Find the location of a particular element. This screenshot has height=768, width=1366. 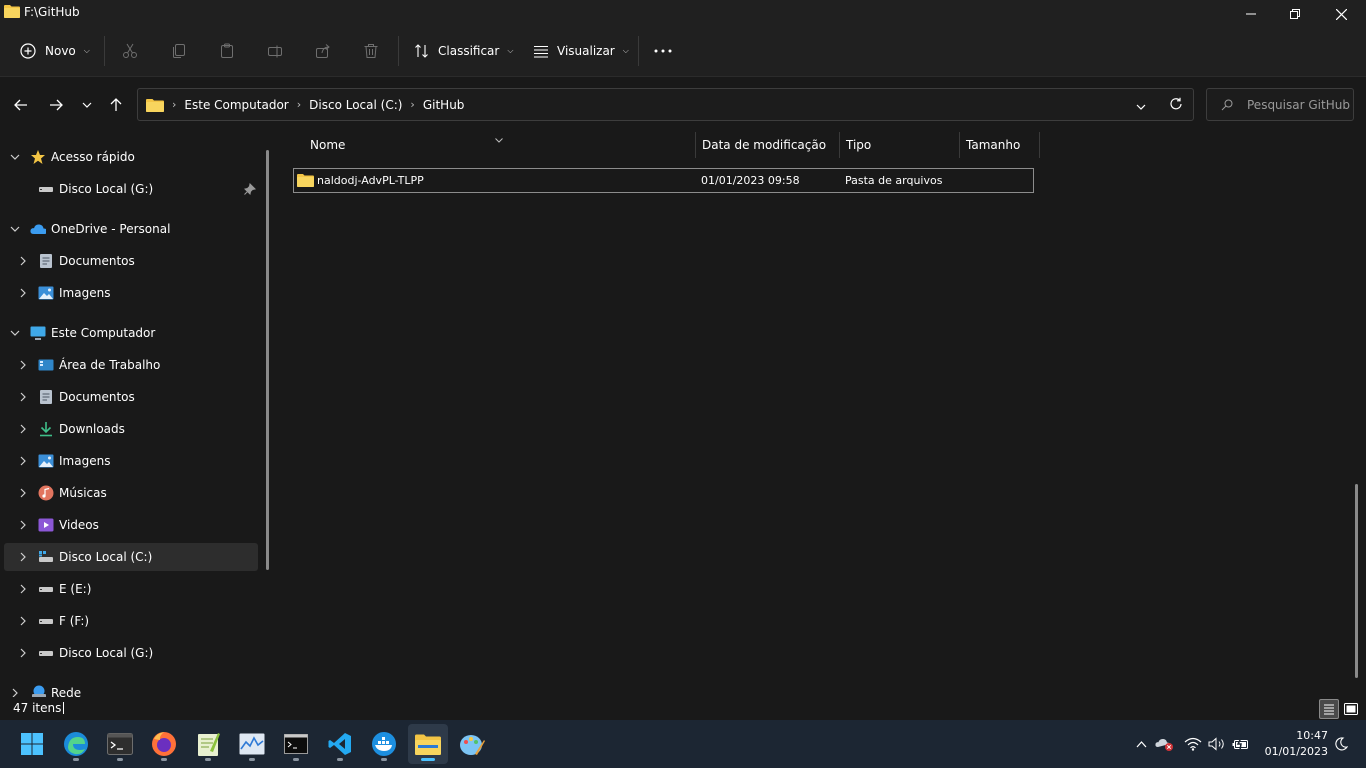

file-name: naldodj-AdvPL-TLPP is located at coordinates (370, 180).